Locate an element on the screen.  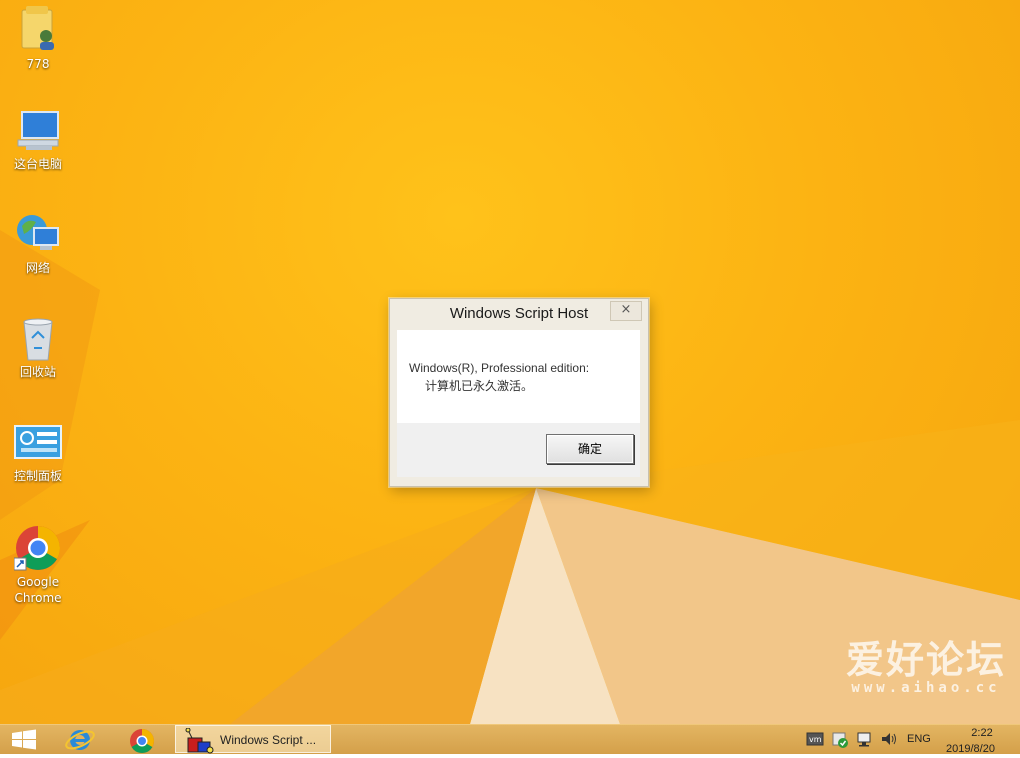
chrome-taskbar-button is located at coordinates (142, 739).